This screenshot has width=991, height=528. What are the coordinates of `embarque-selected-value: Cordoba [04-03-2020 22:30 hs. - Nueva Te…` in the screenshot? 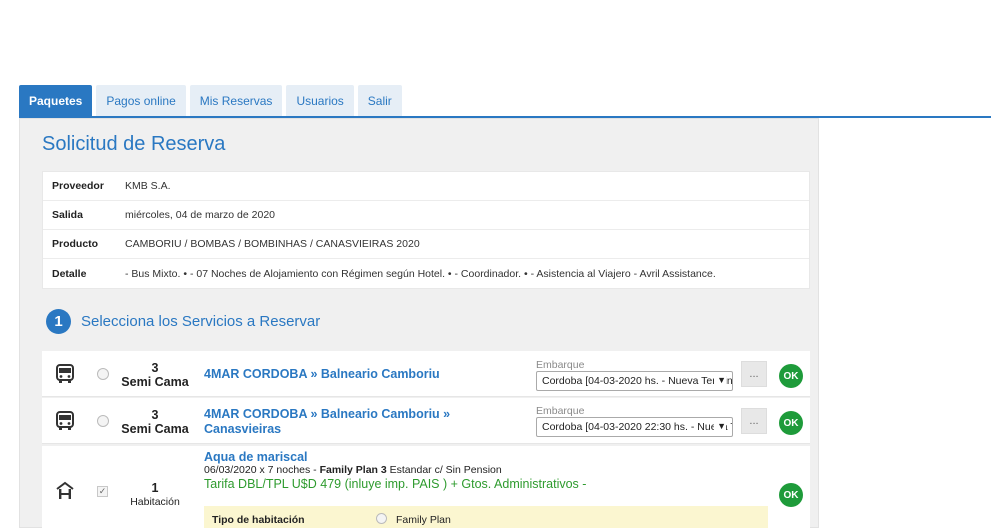 It's located at (637, 427).